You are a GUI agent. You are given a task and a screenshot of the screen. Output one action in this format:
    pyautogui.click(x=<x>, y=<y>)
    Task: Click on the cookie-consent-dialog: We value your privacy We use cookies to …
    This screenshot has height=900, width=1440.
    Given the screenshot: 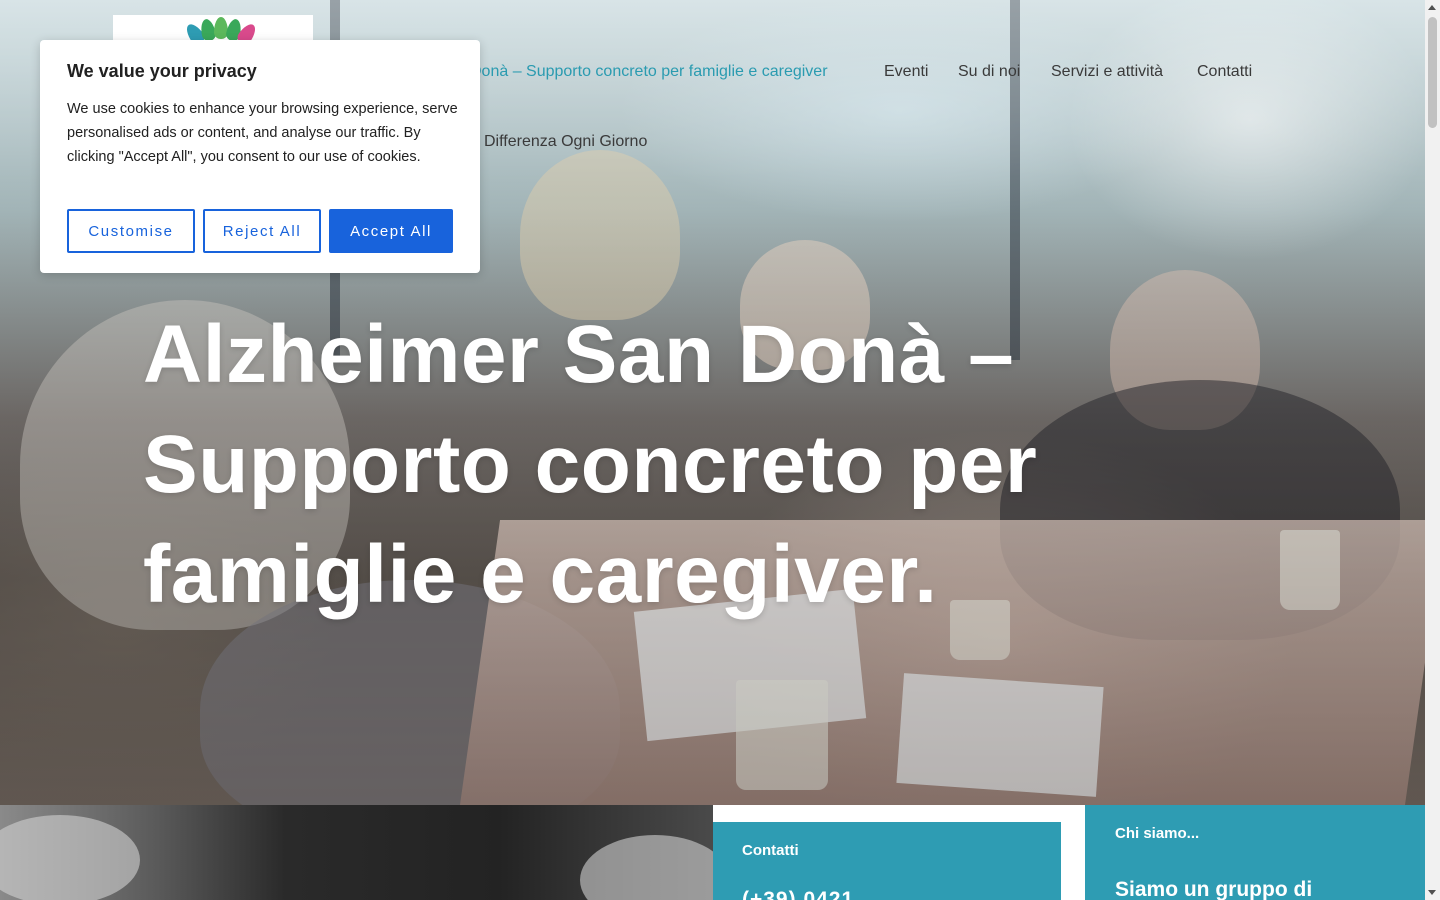 What is the action you would take?
    pyautogui.click(x=260, y=156)
    